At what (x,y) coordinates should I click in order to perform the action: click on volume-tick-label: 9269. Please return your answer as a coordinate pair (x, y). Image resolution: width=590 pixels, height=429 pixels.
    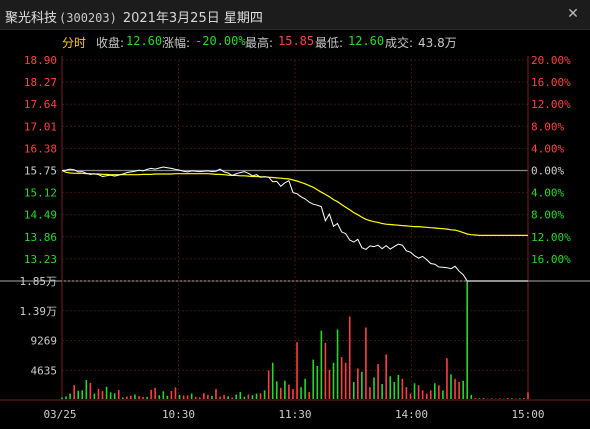
    Looking at the image, I should click on (44, 341).